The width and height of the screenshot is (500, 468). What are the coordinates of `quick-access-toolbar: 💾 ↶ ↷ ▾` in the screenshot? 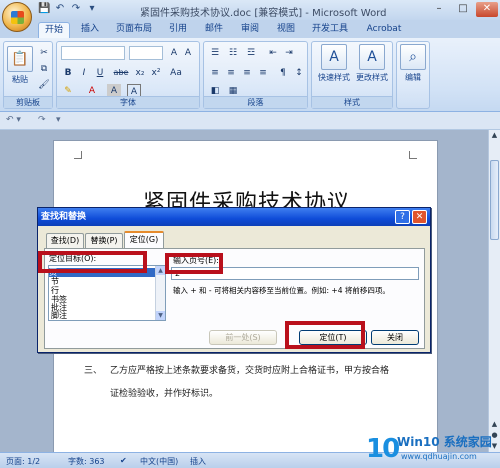 It's located at (68, 10).